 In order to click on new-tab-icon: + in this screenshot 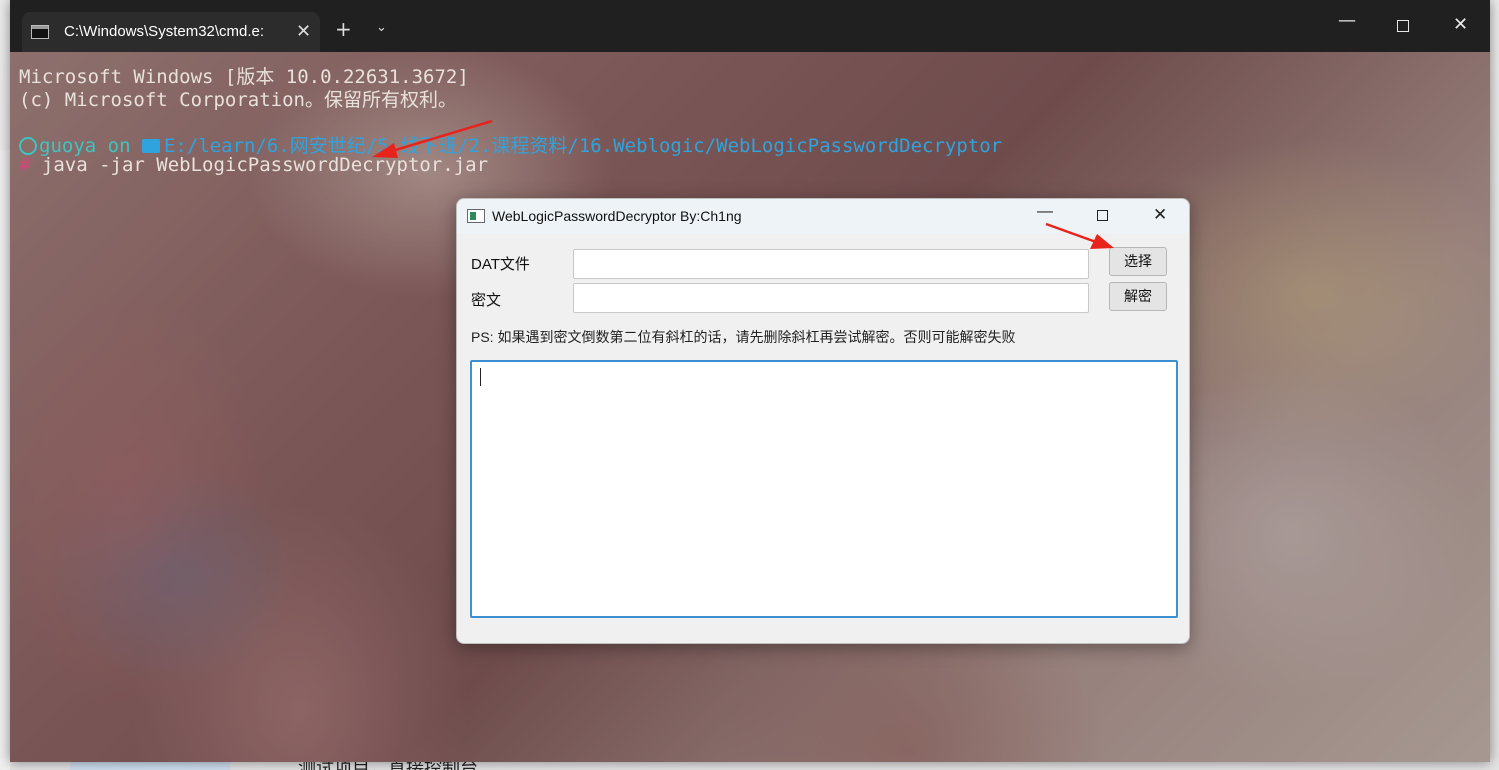, I will do `click(343, 29)`.